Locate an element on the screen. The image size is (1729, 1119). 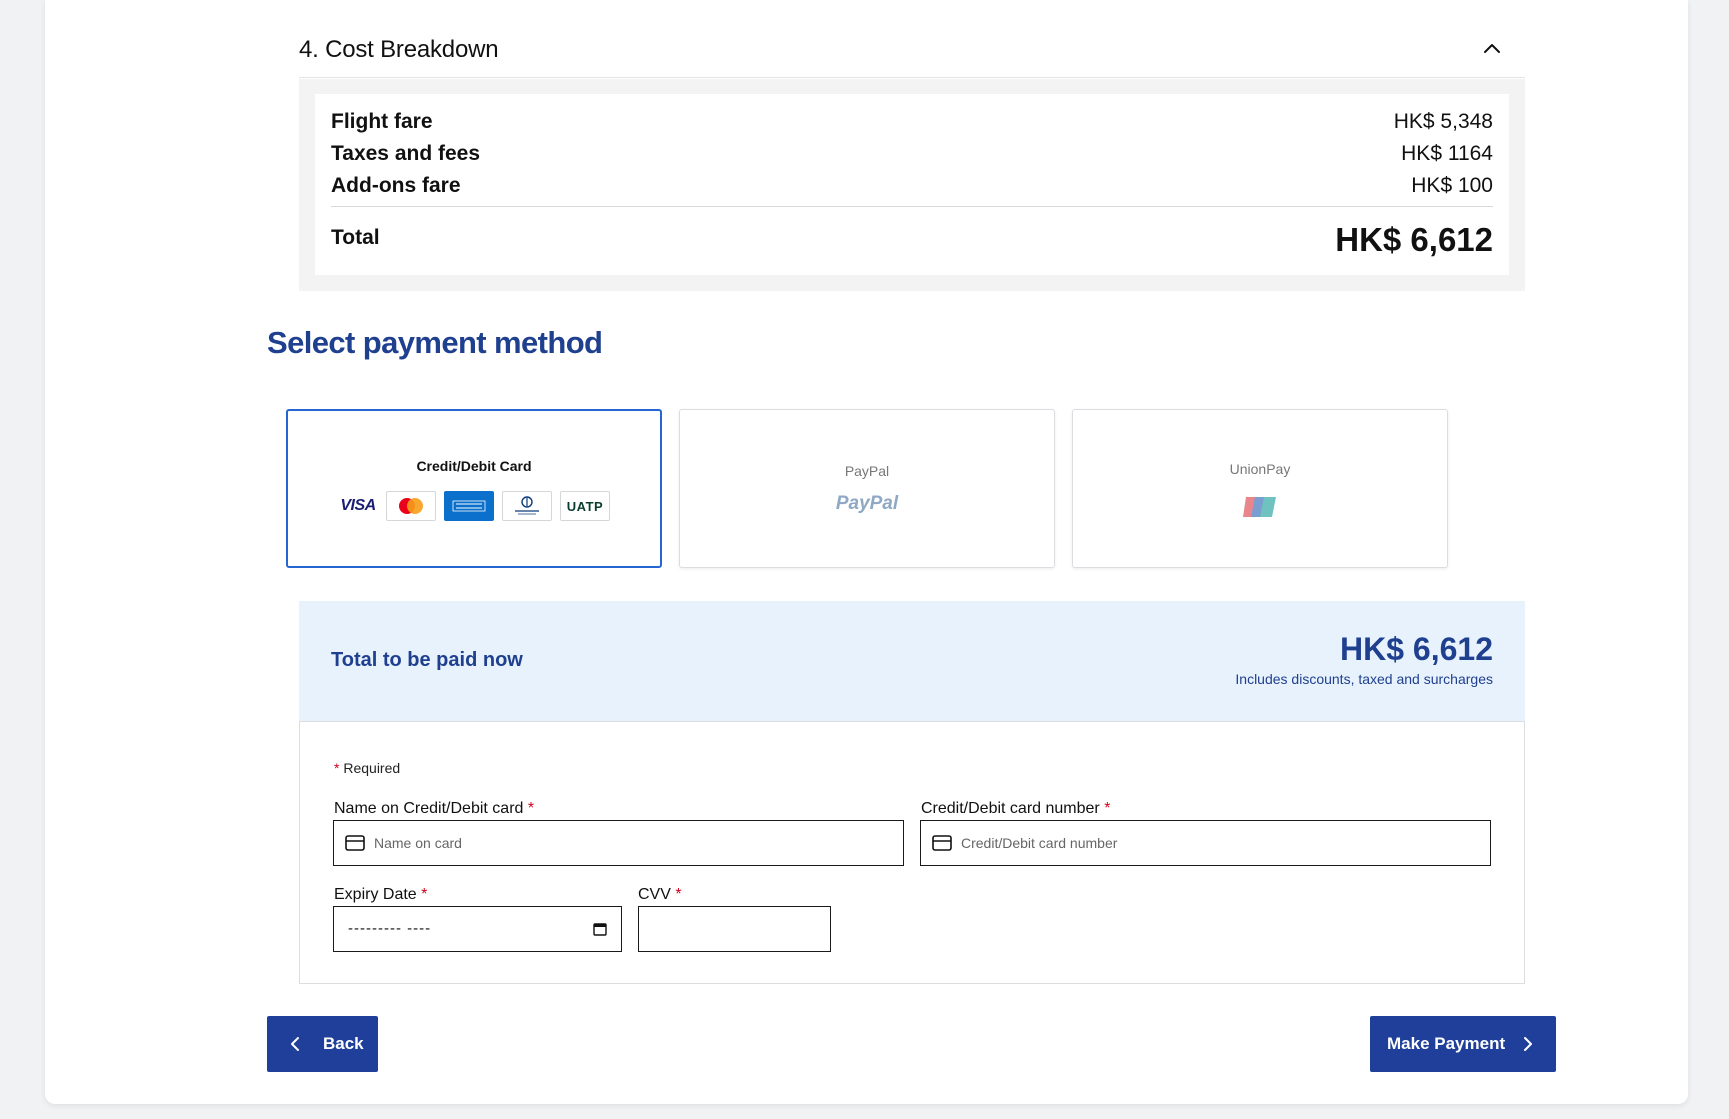
chevron-right-icon is located at coordinates (1528, 1044).